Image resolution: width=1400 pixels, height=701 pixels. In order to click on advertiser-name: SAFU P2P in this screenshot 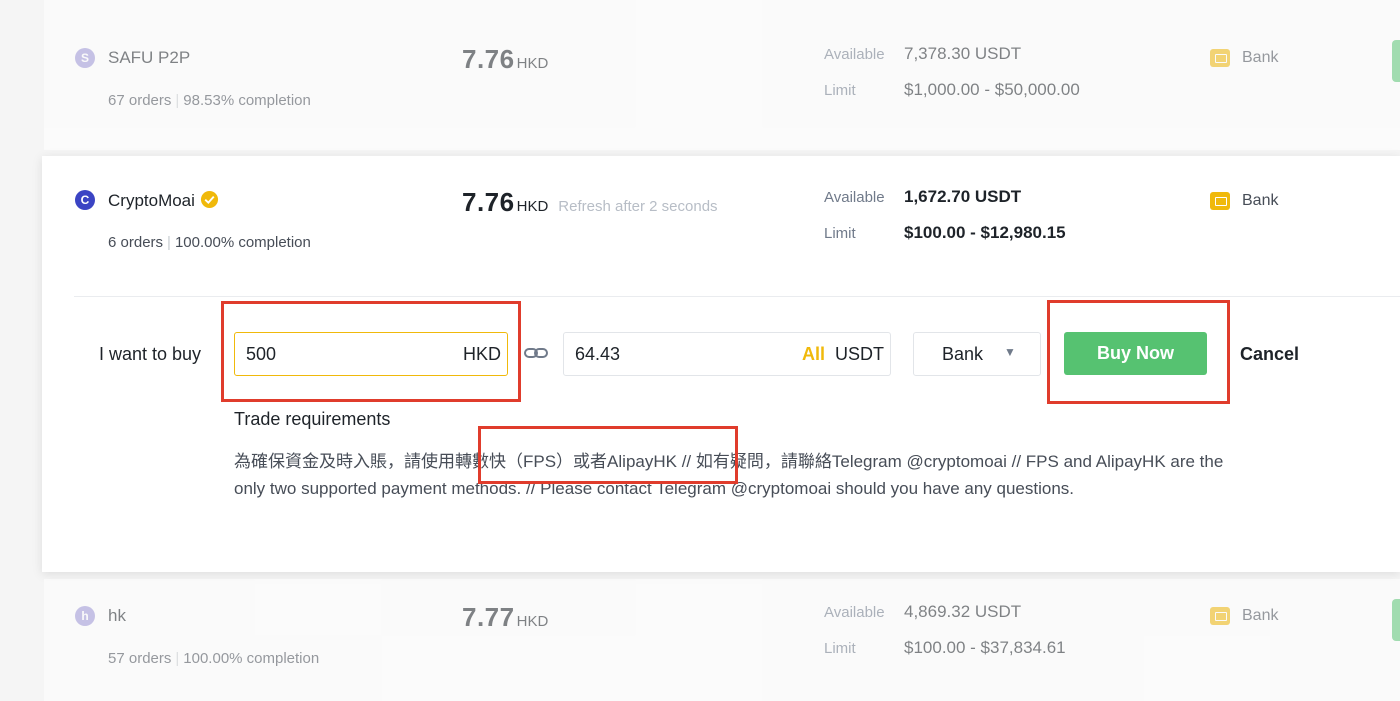, I will do `click(149, 58)`.